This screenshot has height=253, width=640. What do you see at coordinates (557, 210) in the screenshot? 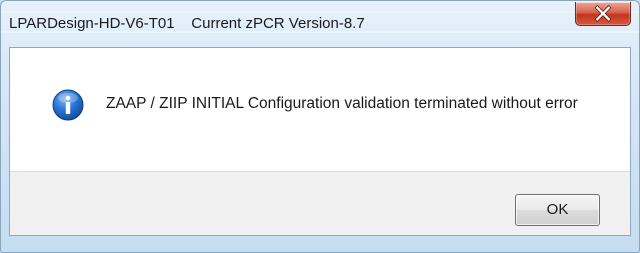
I see `ok-button: OK` at bounding box center [557, 210].